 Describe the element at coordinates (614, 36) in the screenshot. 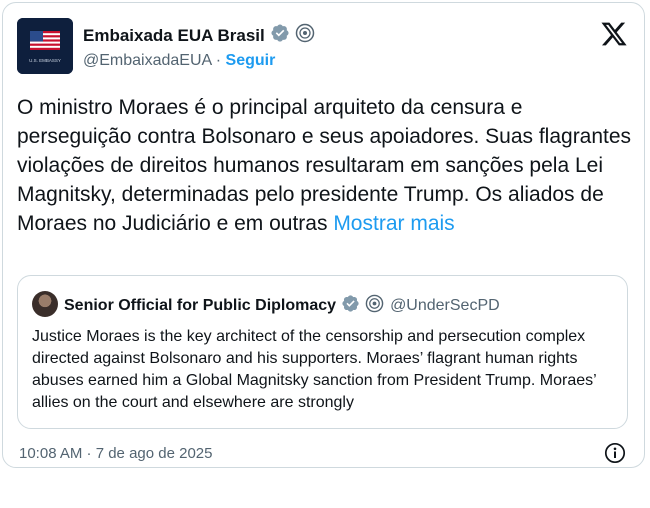

I see `x-logo-icon` at that location.